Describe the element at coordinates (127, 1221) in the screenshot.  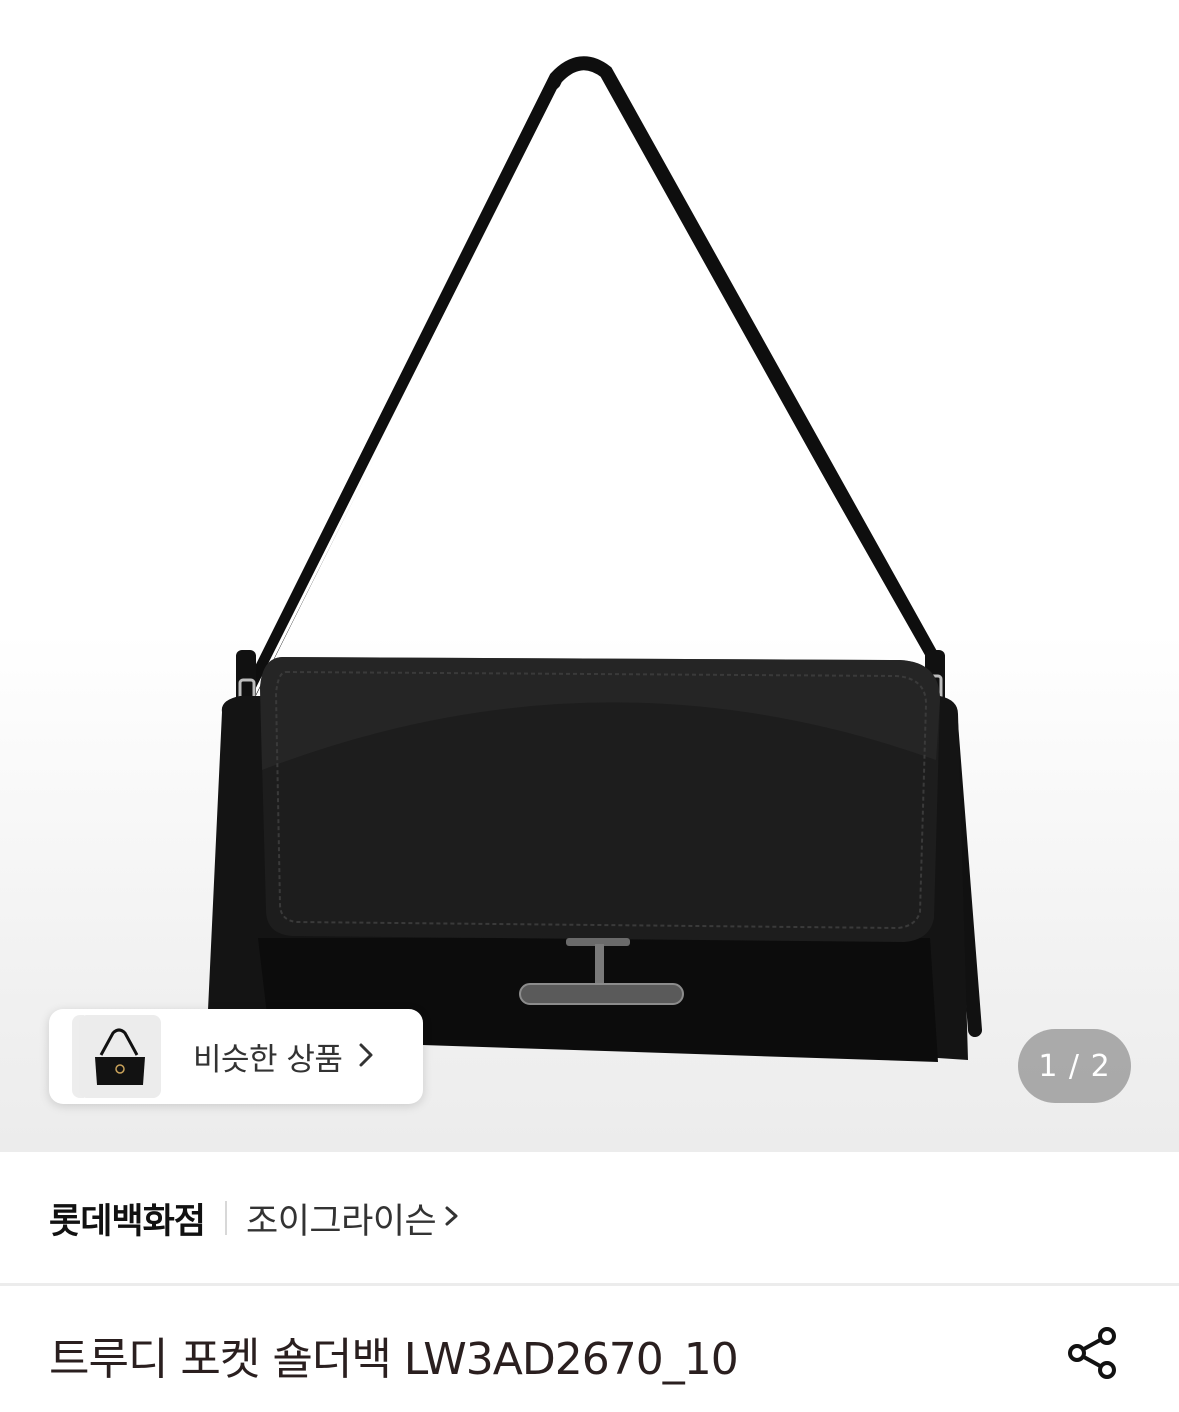
I see `store-name: 롯데백화점` at that location.